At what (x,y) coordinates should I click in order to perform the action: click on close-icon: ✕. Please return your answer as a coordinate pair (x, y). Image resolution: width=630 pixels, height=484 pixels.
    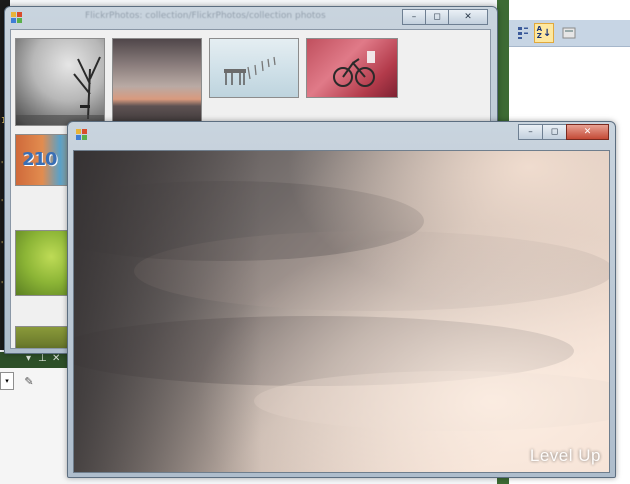
    Looking at the image, I should click on (56, 358).